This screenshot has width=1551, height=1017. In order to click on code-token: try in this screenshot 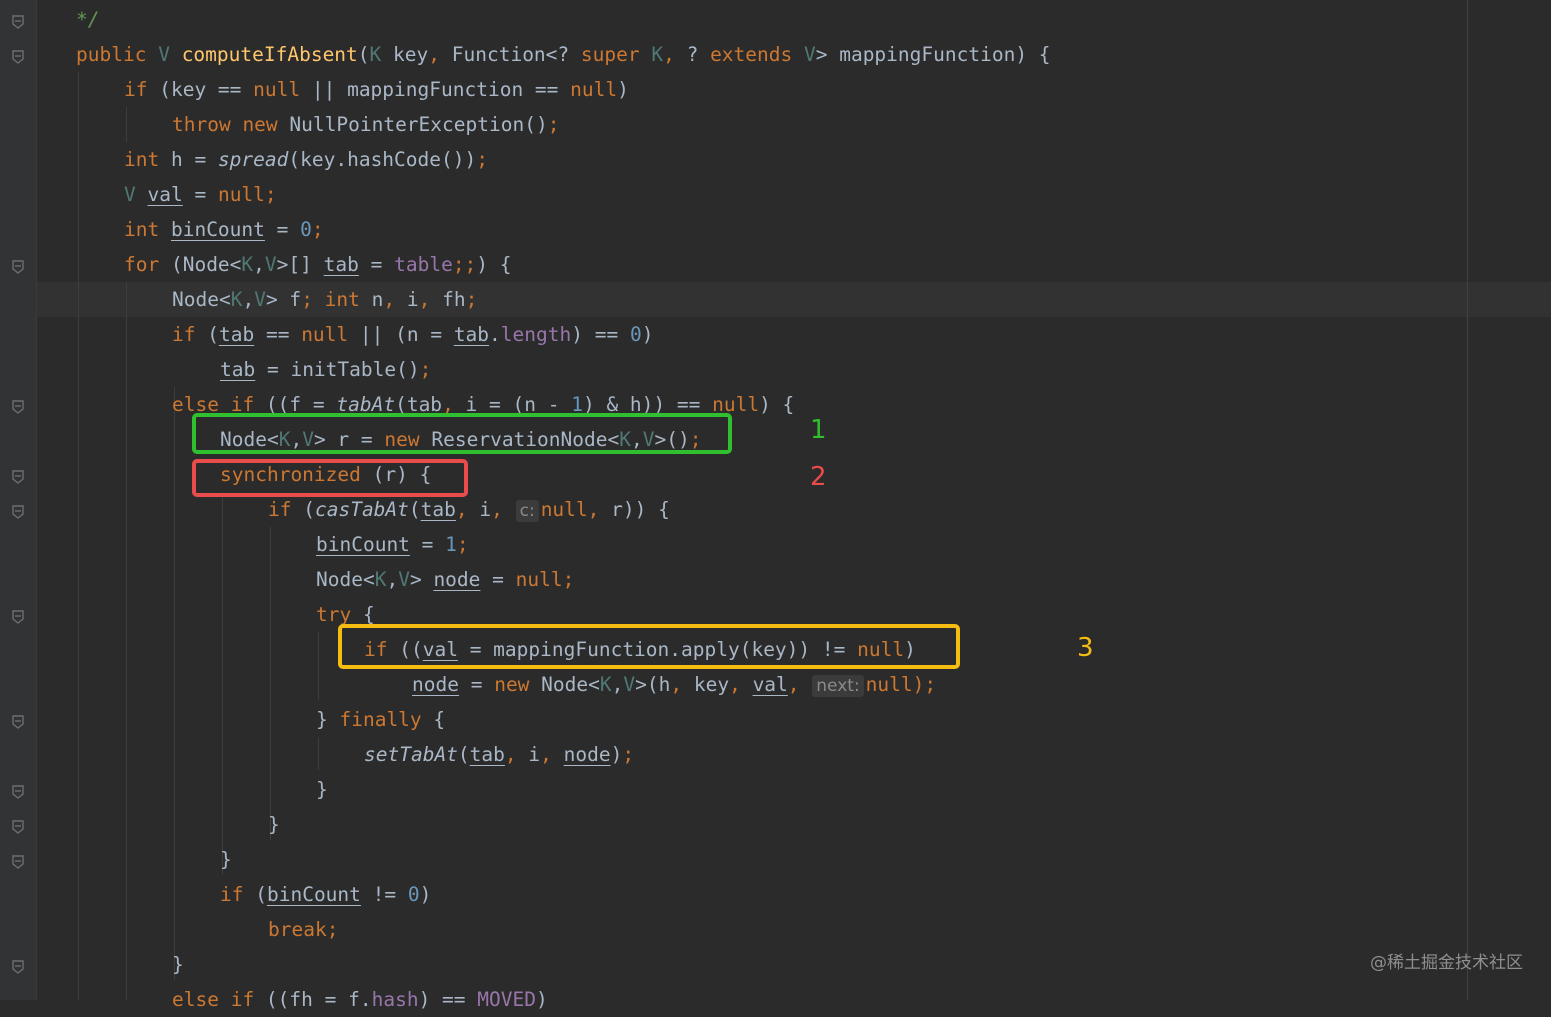, I will do `click(339, 614)`.